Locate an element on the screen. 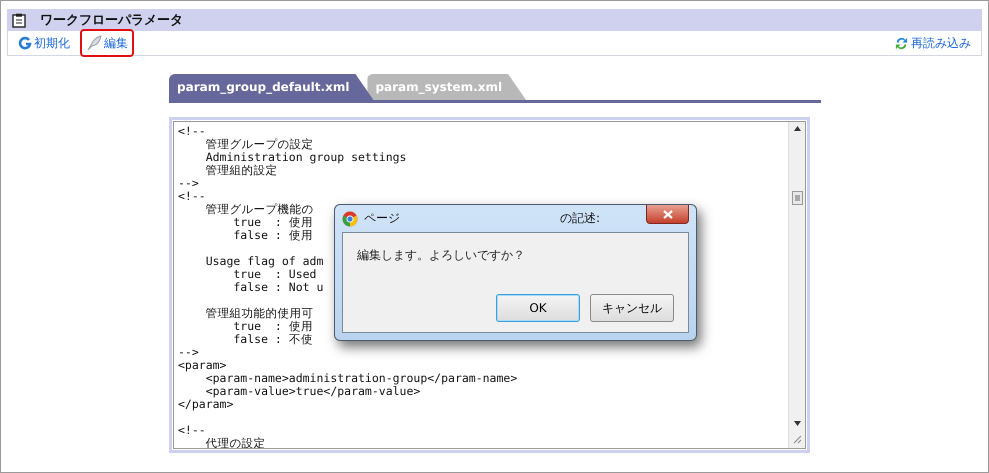 The width and height of the screenshot is (989, 473). cancel-button: キャンセル is located at coordinates (632, 308).